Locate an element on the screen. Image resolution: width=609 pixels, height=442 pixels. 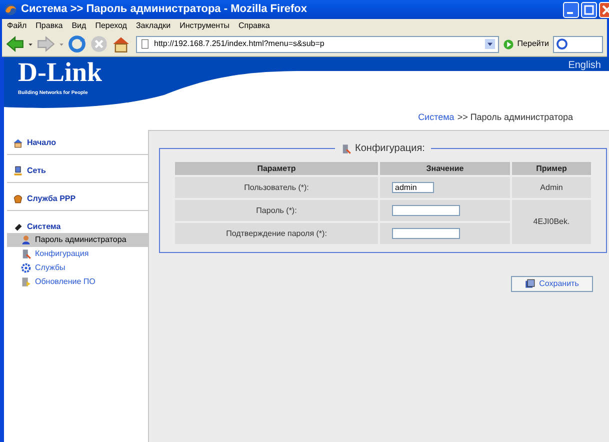
address-field: http://192.168.7.251/index.html?menu=s&sub=p is located at coordinates (318, 44).